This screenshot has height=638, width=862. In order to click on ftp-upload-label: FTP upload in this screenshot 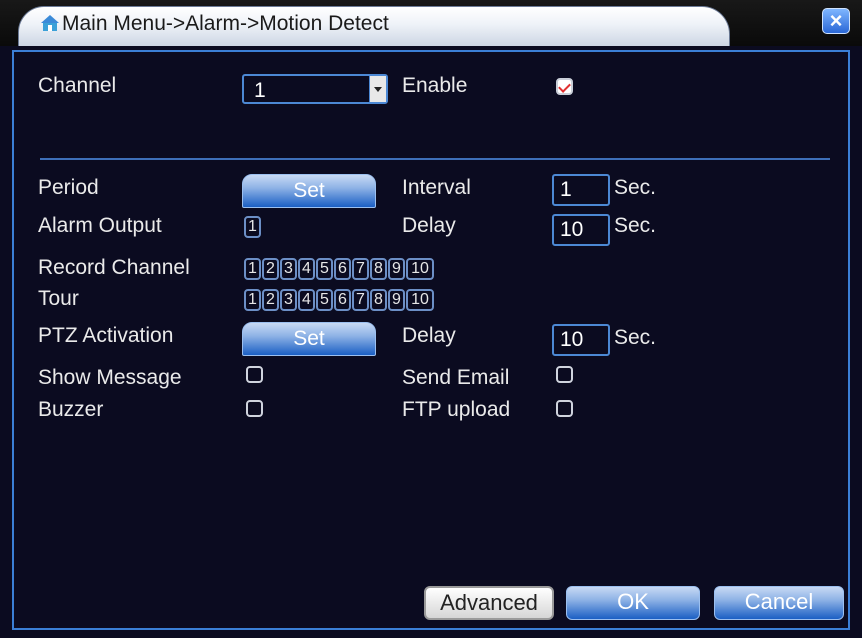, I will do `click(456, 409)`.